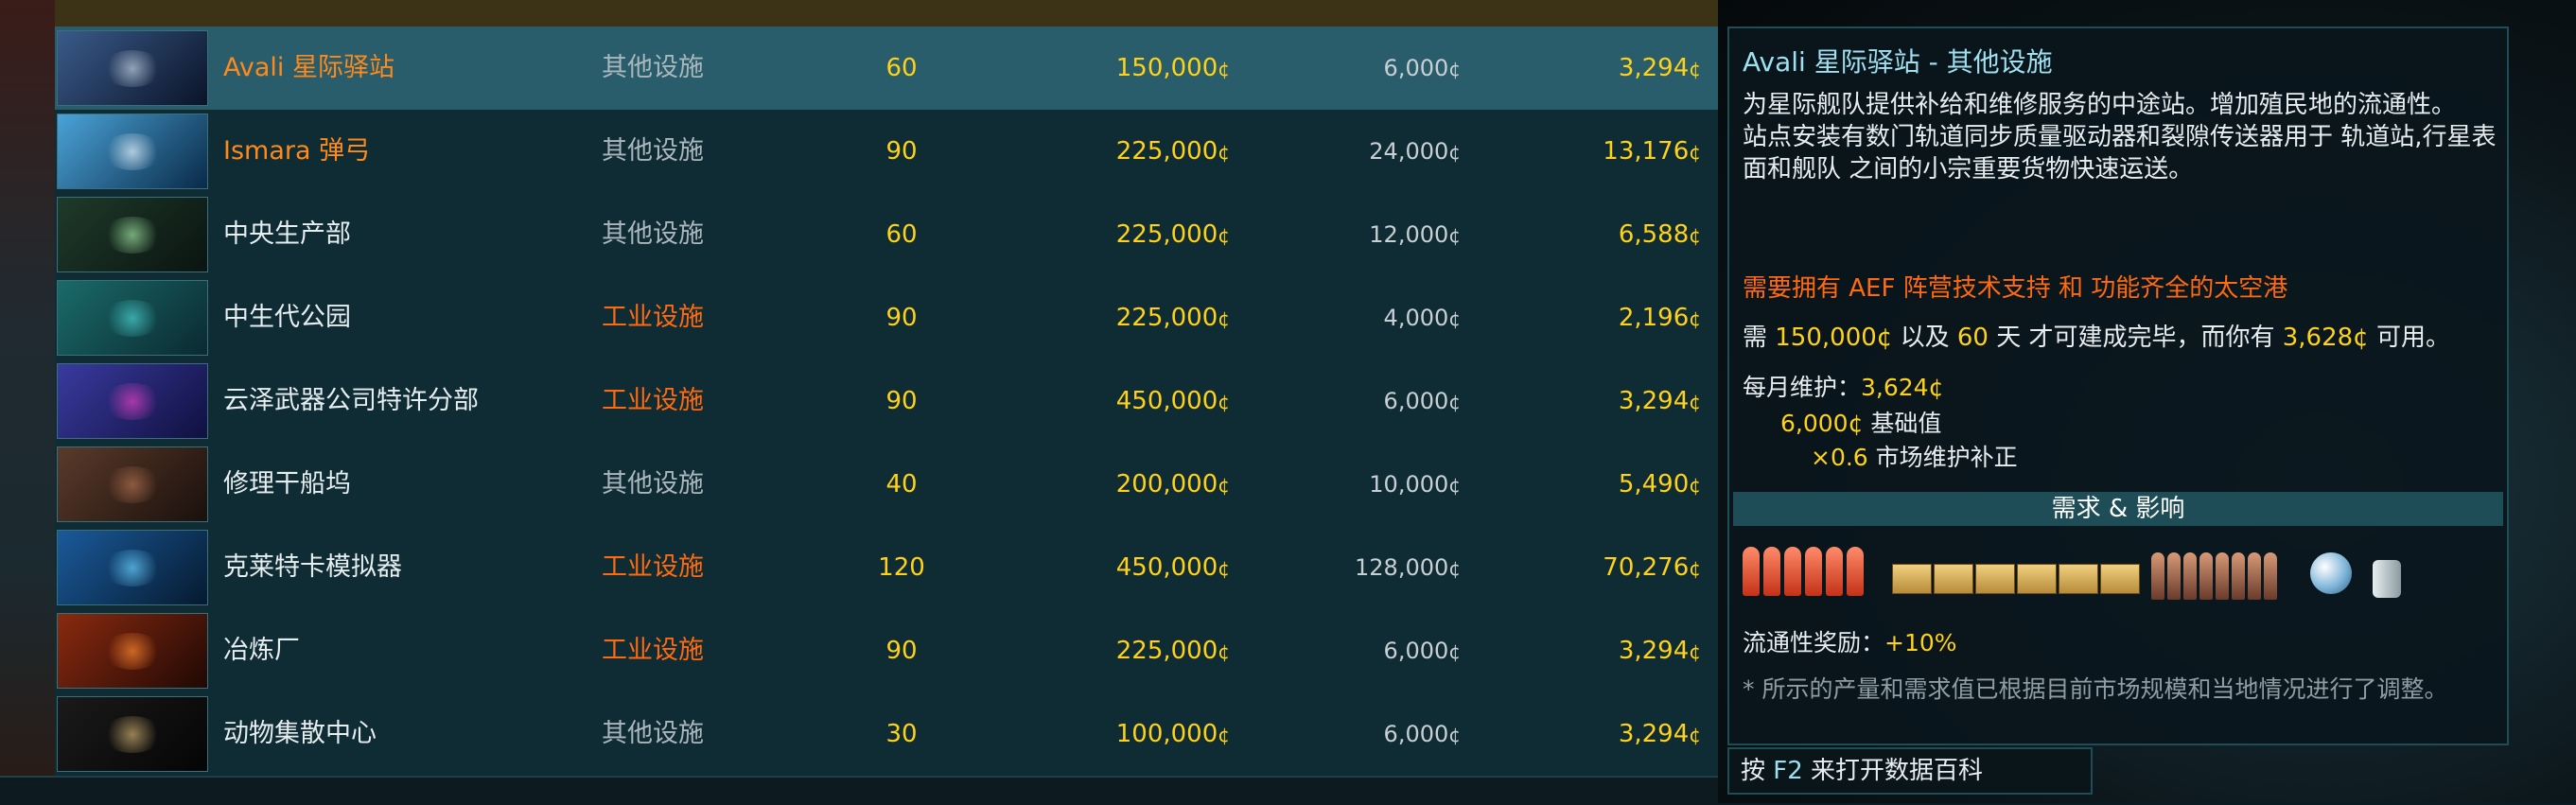 The width and height of the screenshot is (2576, 805). What do you see at coordinates (1654, 484) in the screenshot?
I see `income-value: 5,490` at bounding box center [1654, 484].